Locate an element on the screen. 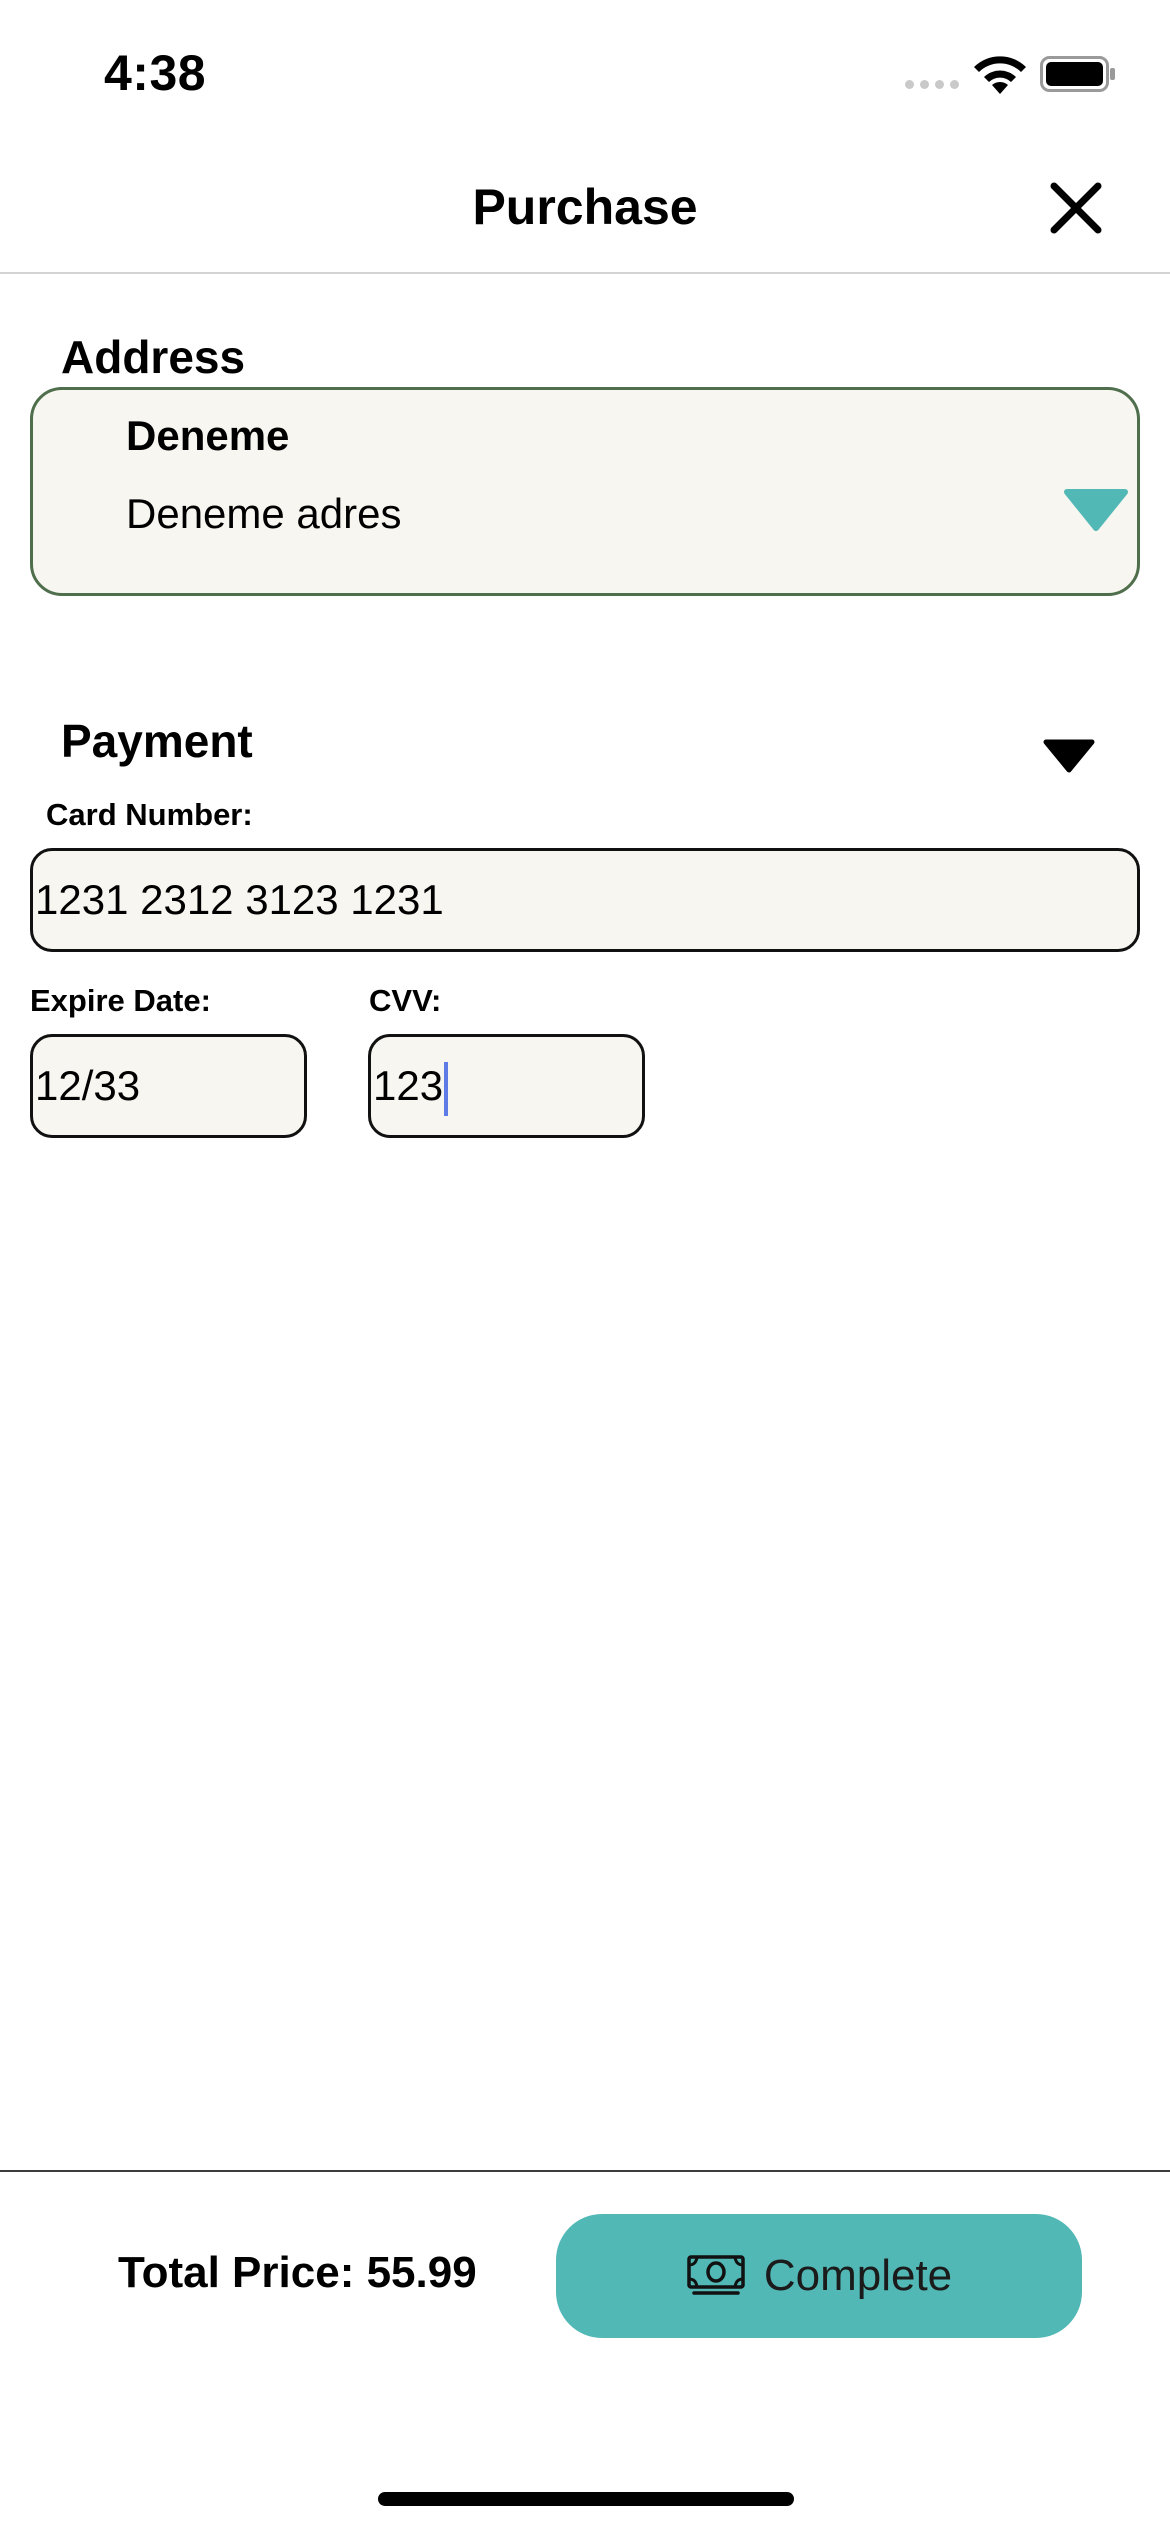 Image resolution: width=1170 pixels, height=2532 pixels. card-number-value: 1231 2312 3123 1231 is located at coordinates (239, 899).